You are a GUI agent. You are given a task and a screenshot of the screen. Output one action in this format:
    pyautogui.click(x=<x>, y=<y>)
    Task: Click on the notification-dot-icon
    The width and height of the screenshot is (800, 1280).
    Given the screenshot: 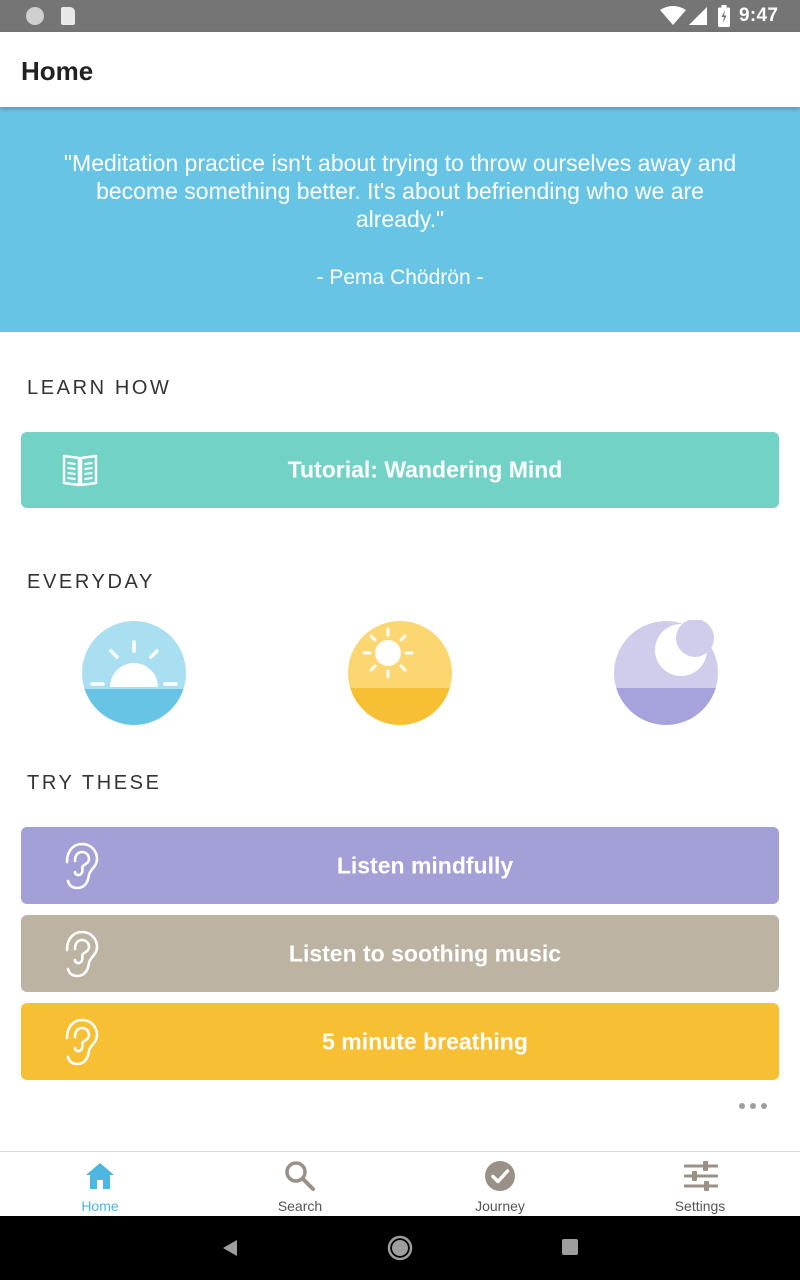 What is the action you would take?
    pyautogui.click(x=35, y=16)
    